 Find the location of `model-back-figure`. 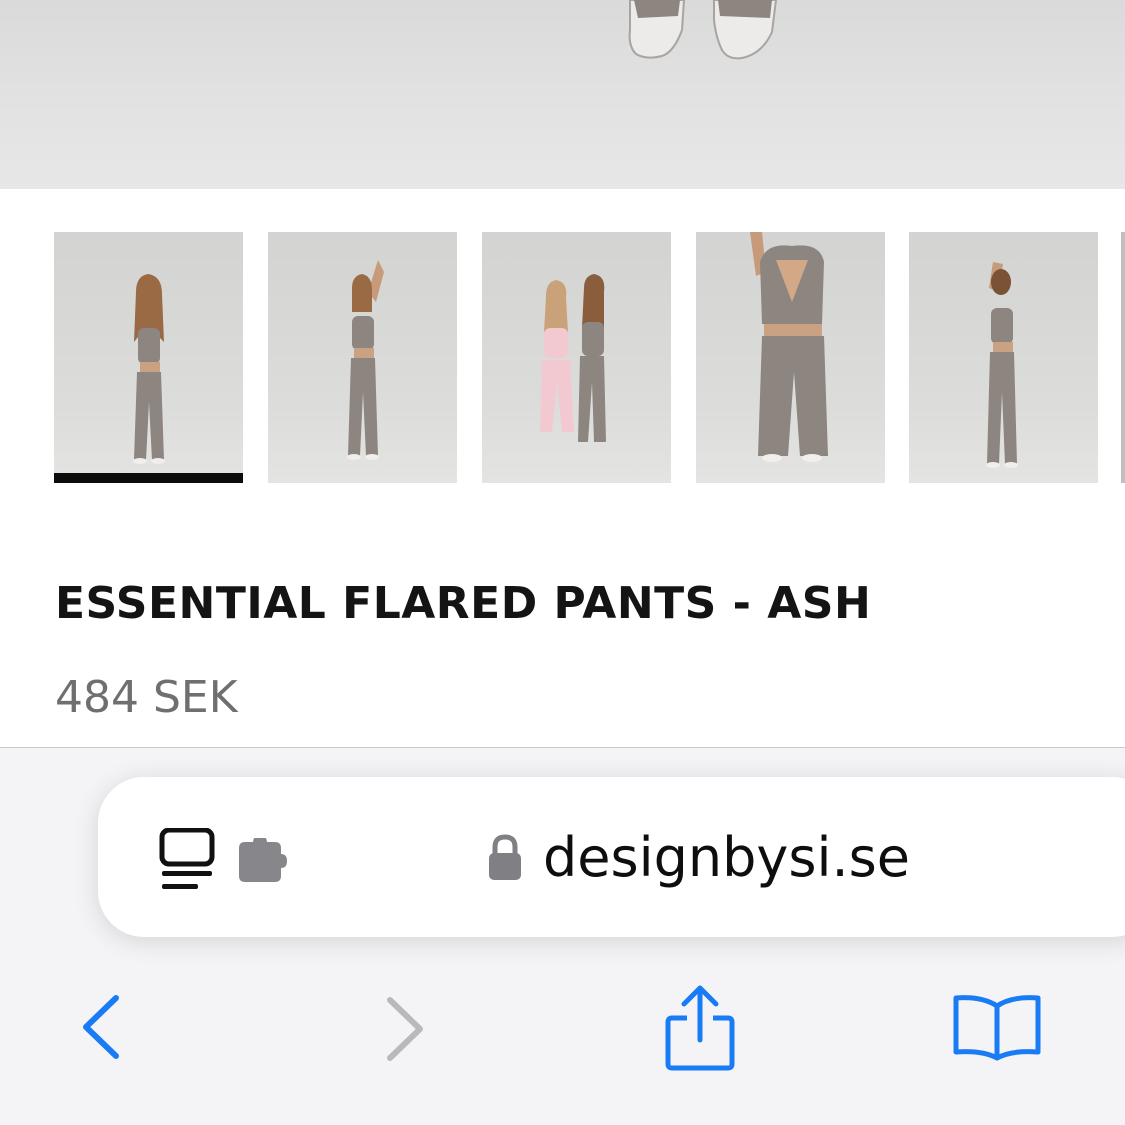

model-back-figure is located at coordinates (1002, 365).